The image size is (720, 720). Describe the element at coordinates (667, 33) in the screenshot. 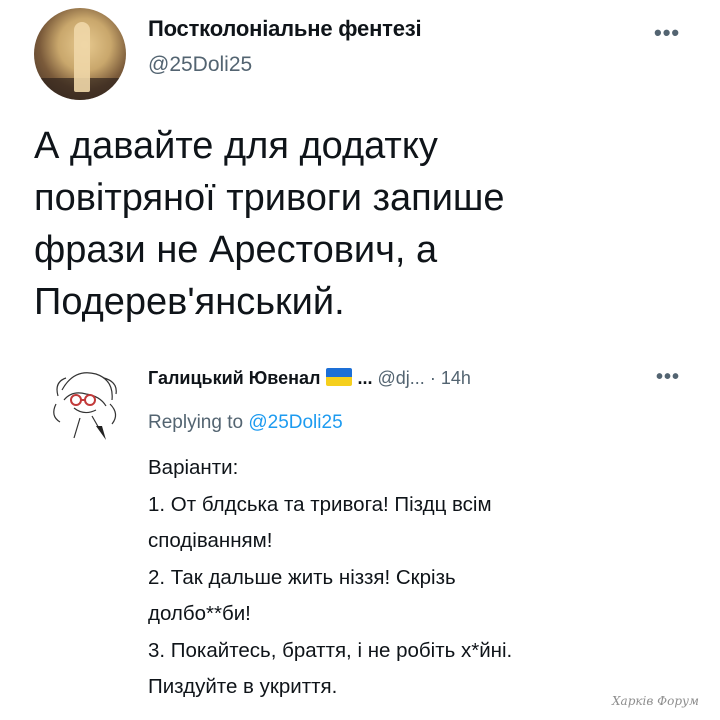

I see `more-options-icon: •••` at that location.